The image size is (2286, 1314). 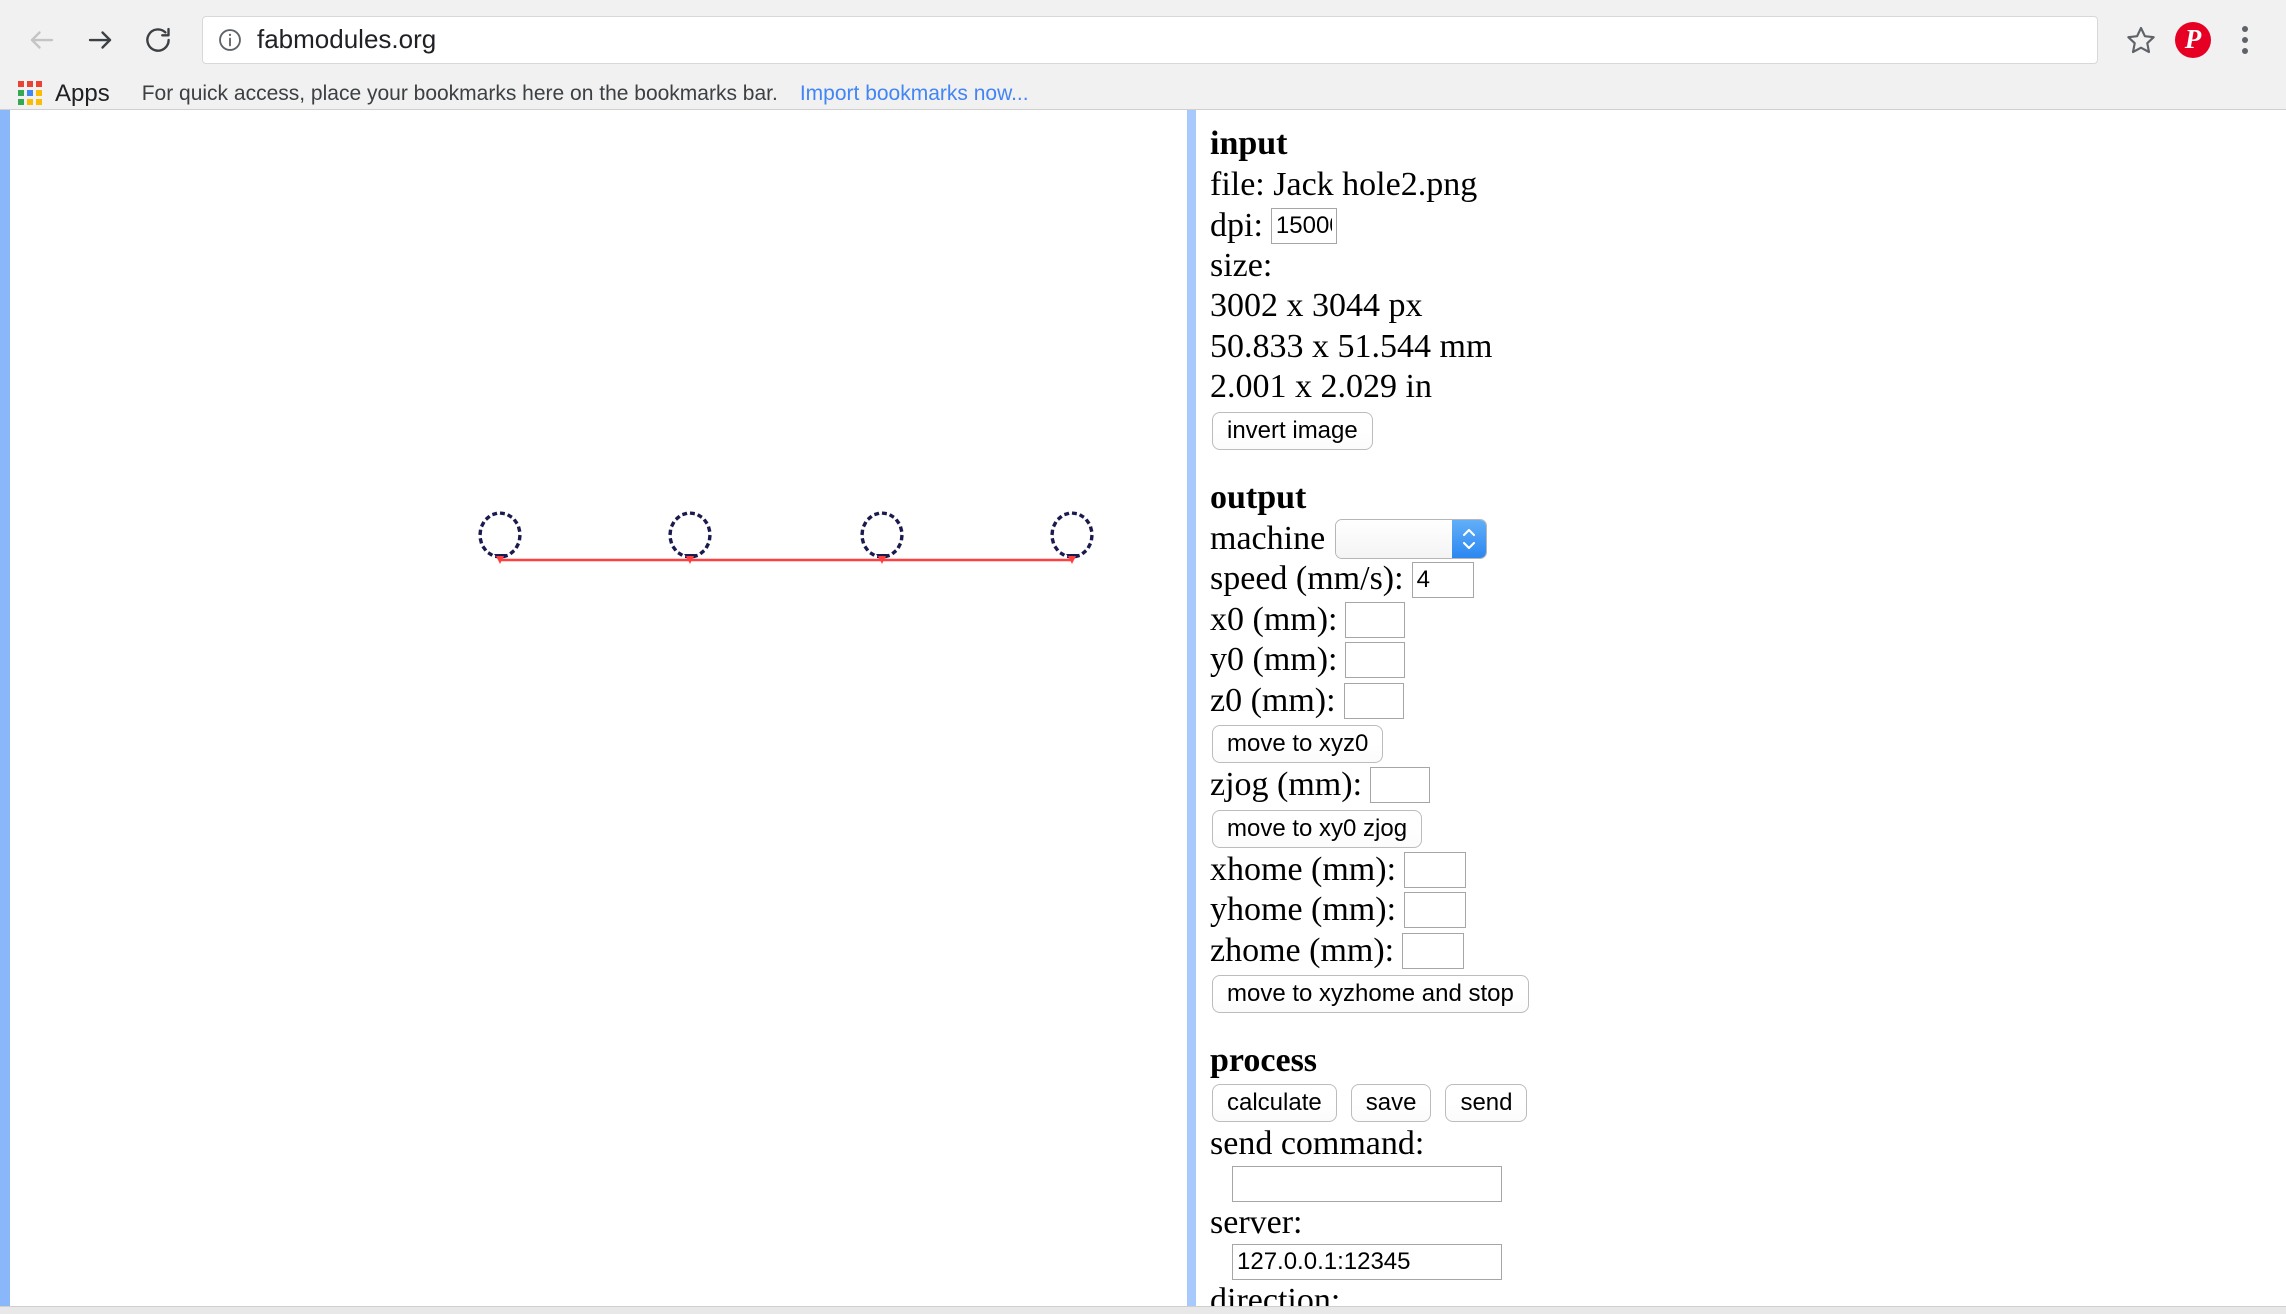 I want to click on speed-label: speed (mm/s):, so click(x=1307, y=579).